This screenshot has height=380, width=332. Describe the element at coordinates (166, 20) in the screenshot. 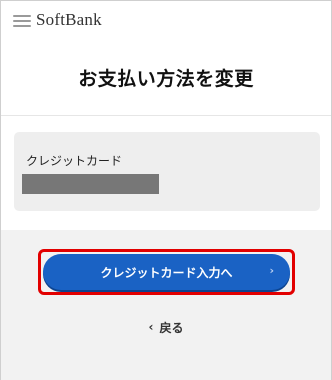

I see `header: SoftBank` at that location.